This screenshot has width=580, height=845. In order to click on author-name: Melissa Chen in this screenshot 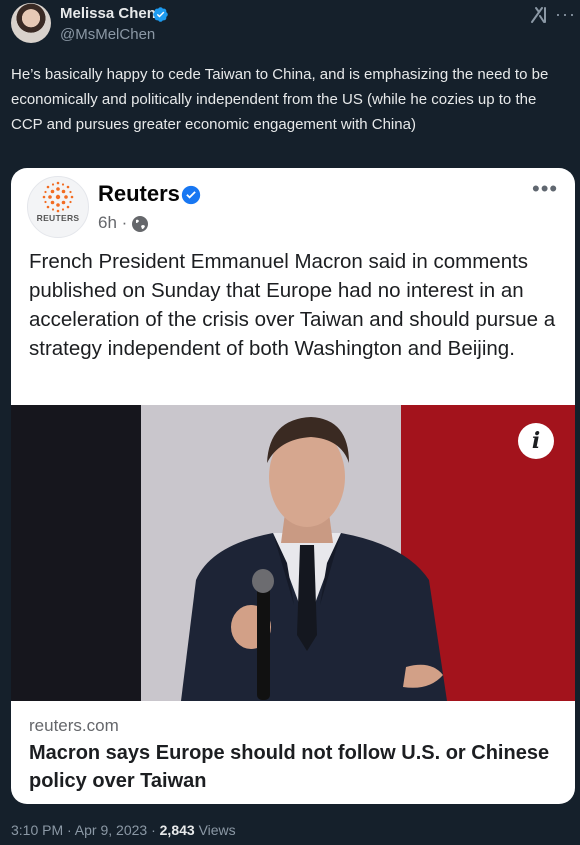, I will do `click(108, 13)`.